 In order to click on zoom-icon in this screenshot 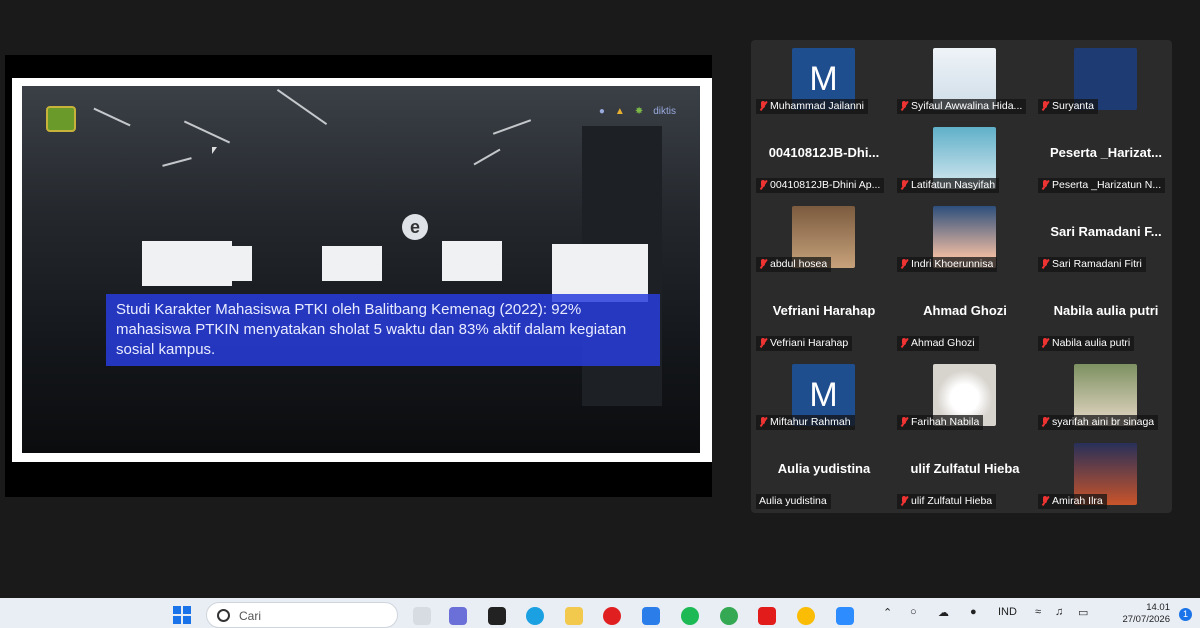, I will do `click(845, 616)`.